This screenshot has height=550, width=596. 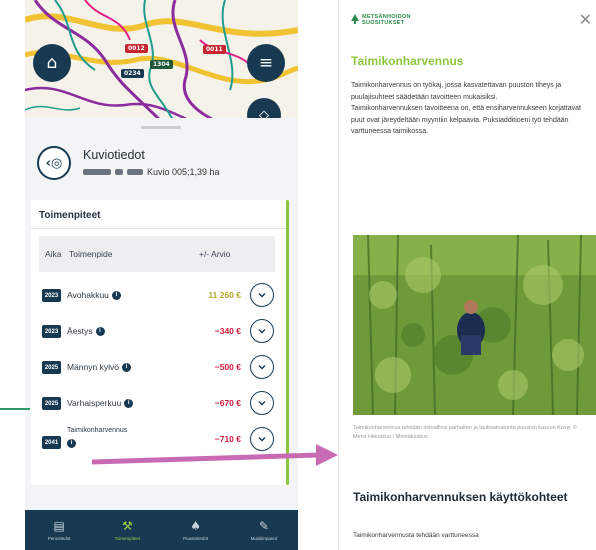 What do you see at coordinates (214, 455) in the screenshot?
I see `arrow-annotation` at bounding box center [214, 455].